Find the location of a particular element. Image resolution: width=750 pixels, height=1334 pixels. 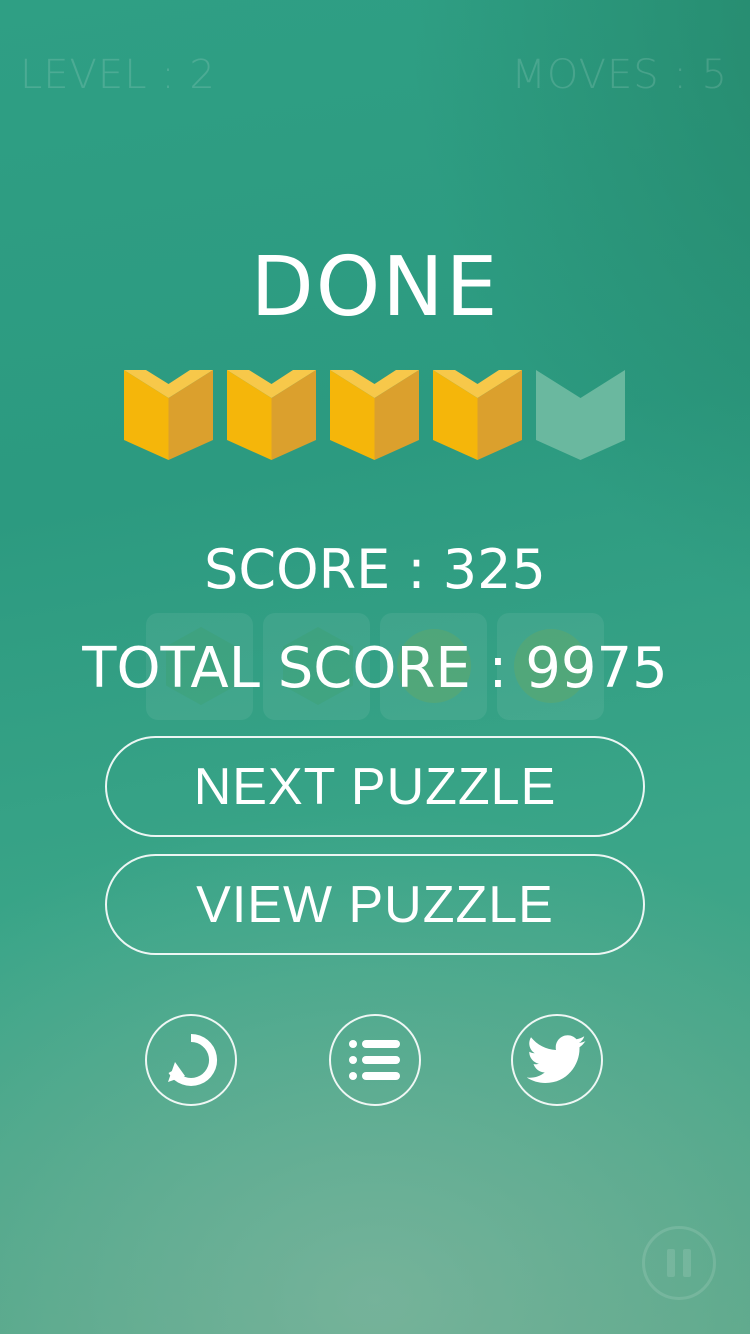

level-list-icon is located at coordinates (374, 1060).